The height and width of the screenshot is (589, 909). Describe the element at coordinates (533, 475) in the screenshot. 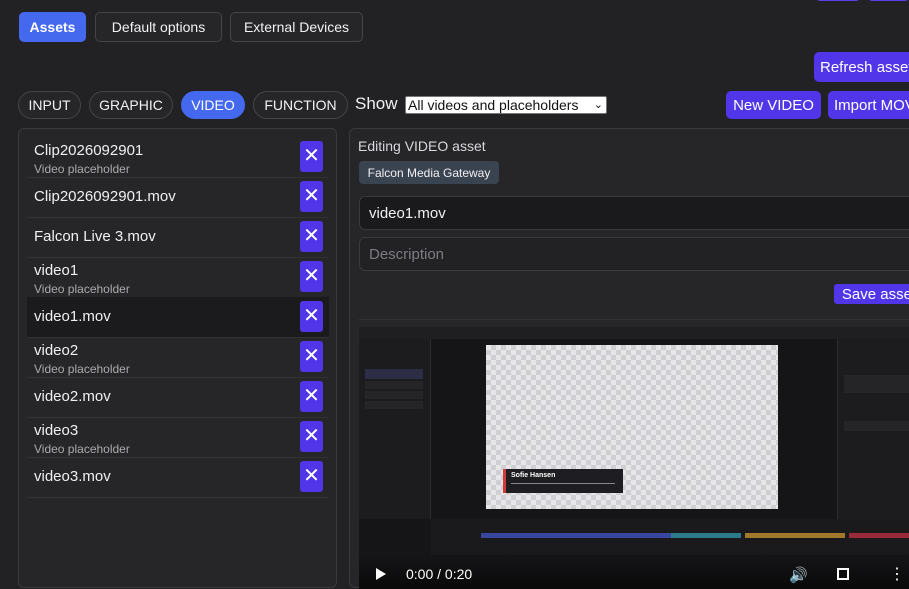

I see `lower-third-name: Sofie Hansen` at that location.